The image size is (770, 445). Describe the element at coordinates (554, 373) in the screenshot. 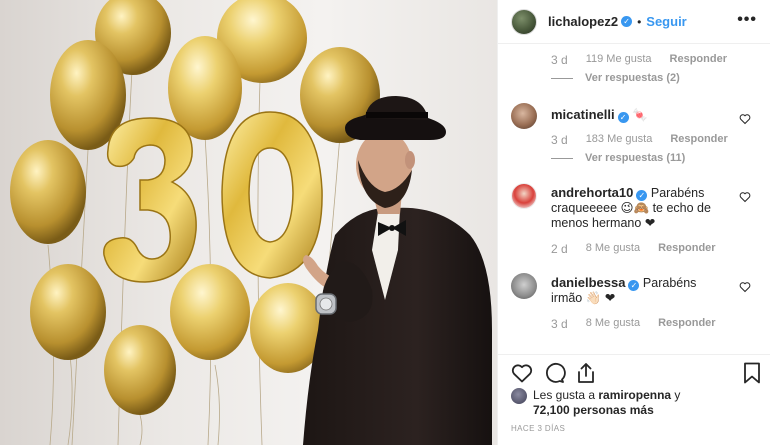

I see `comment-bubble-icon` at that location.